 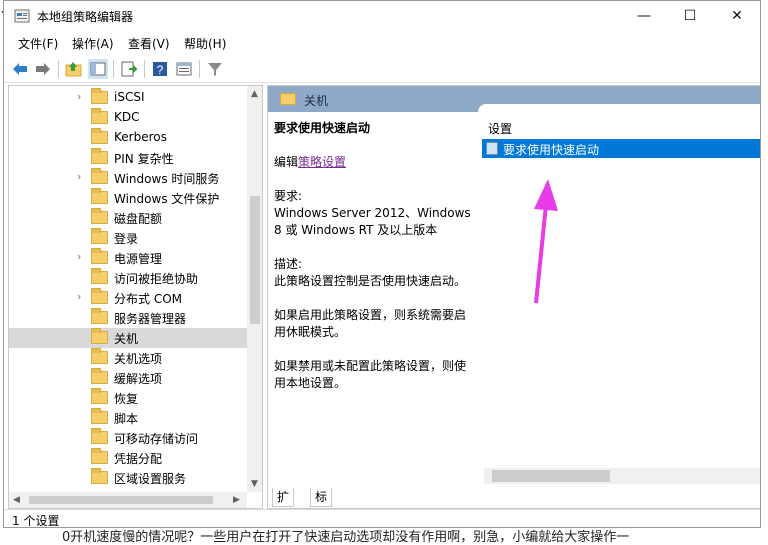 What do you see at coordinates (288, 264) in the screenshot?
I see `description-label: 描述:` at bounding box center [288, 264].